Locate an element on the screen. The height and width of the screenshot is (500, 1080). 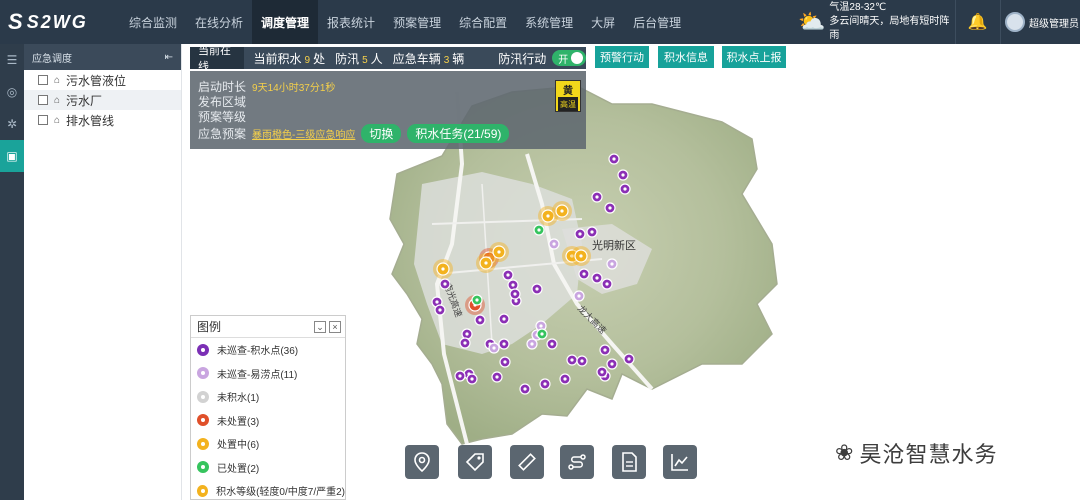
toggle-knob is located at coordinates (577, 58).